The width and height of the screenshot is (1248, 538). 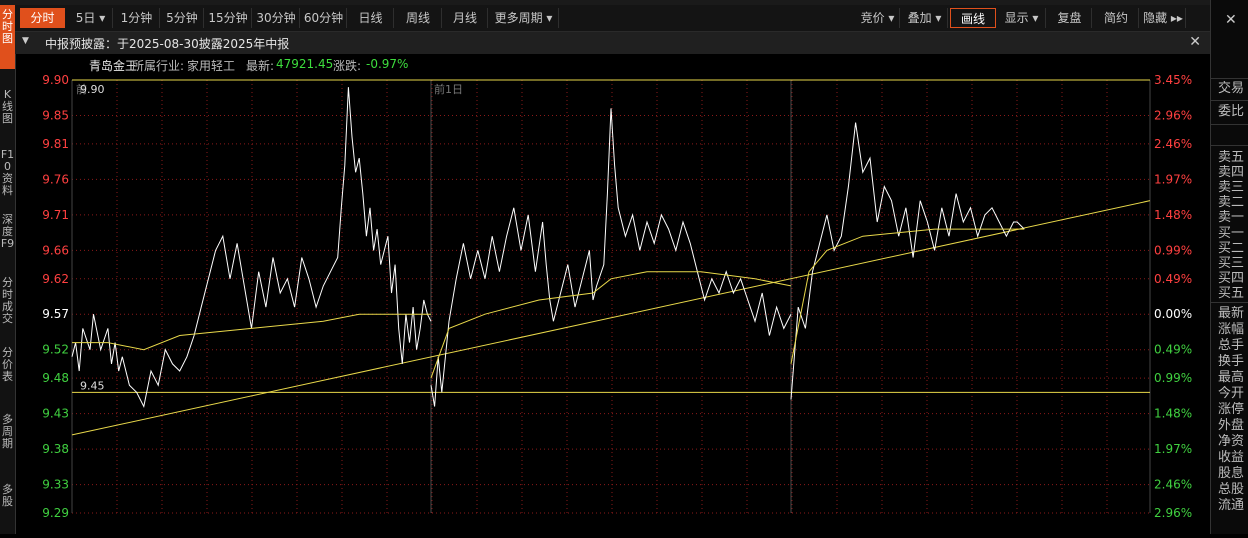 What do you see at coordinates (1231, 489) in the screenshot?
I see `quote-label-23: 总股` at bounding box center [1231, 489].